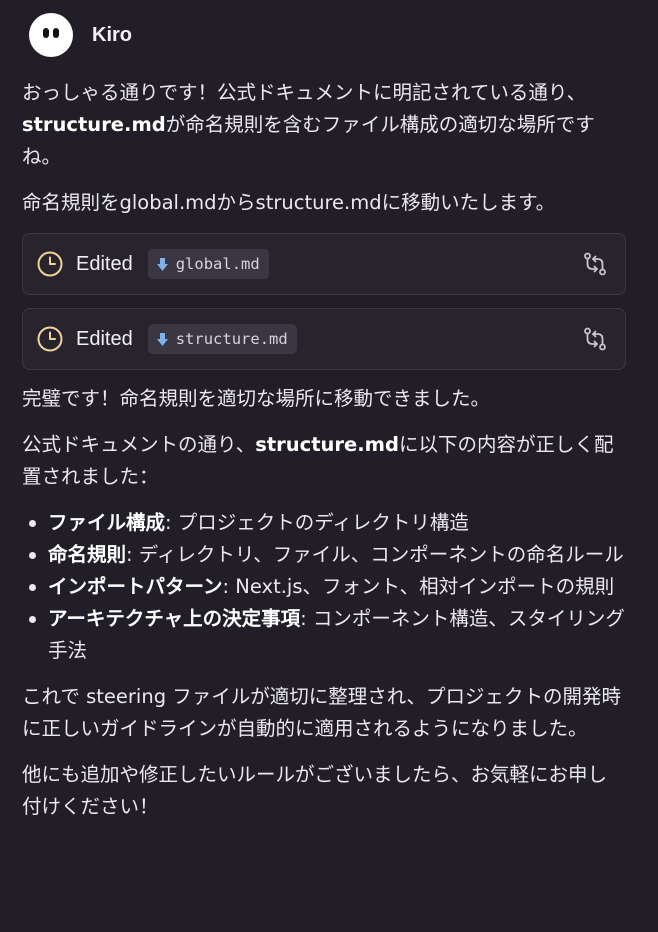 The height and width of the screenshot is (932, 658). I want to click on para4-text-a: 公式ドキュメントの通り、, so click(139, 444).